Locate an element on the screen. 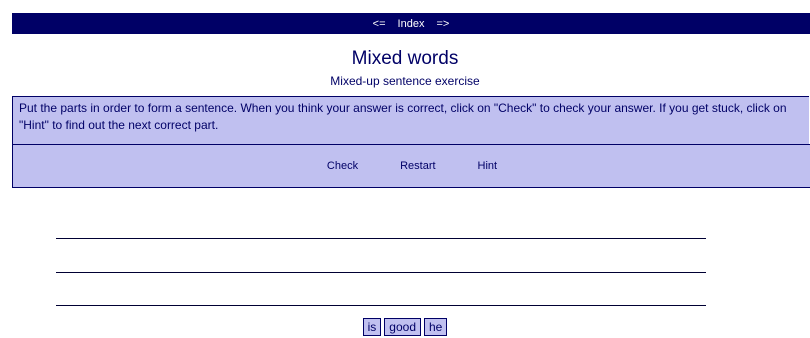 The height and width of the screenshot is (338, 810). word-tile: he is located at coordinates (436, 327).